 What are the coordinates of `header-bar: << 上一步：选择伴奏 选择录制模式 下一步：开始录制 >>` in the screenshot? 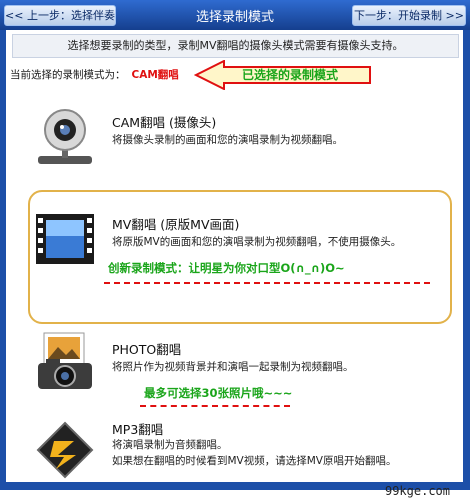 It's located at (235, 15).